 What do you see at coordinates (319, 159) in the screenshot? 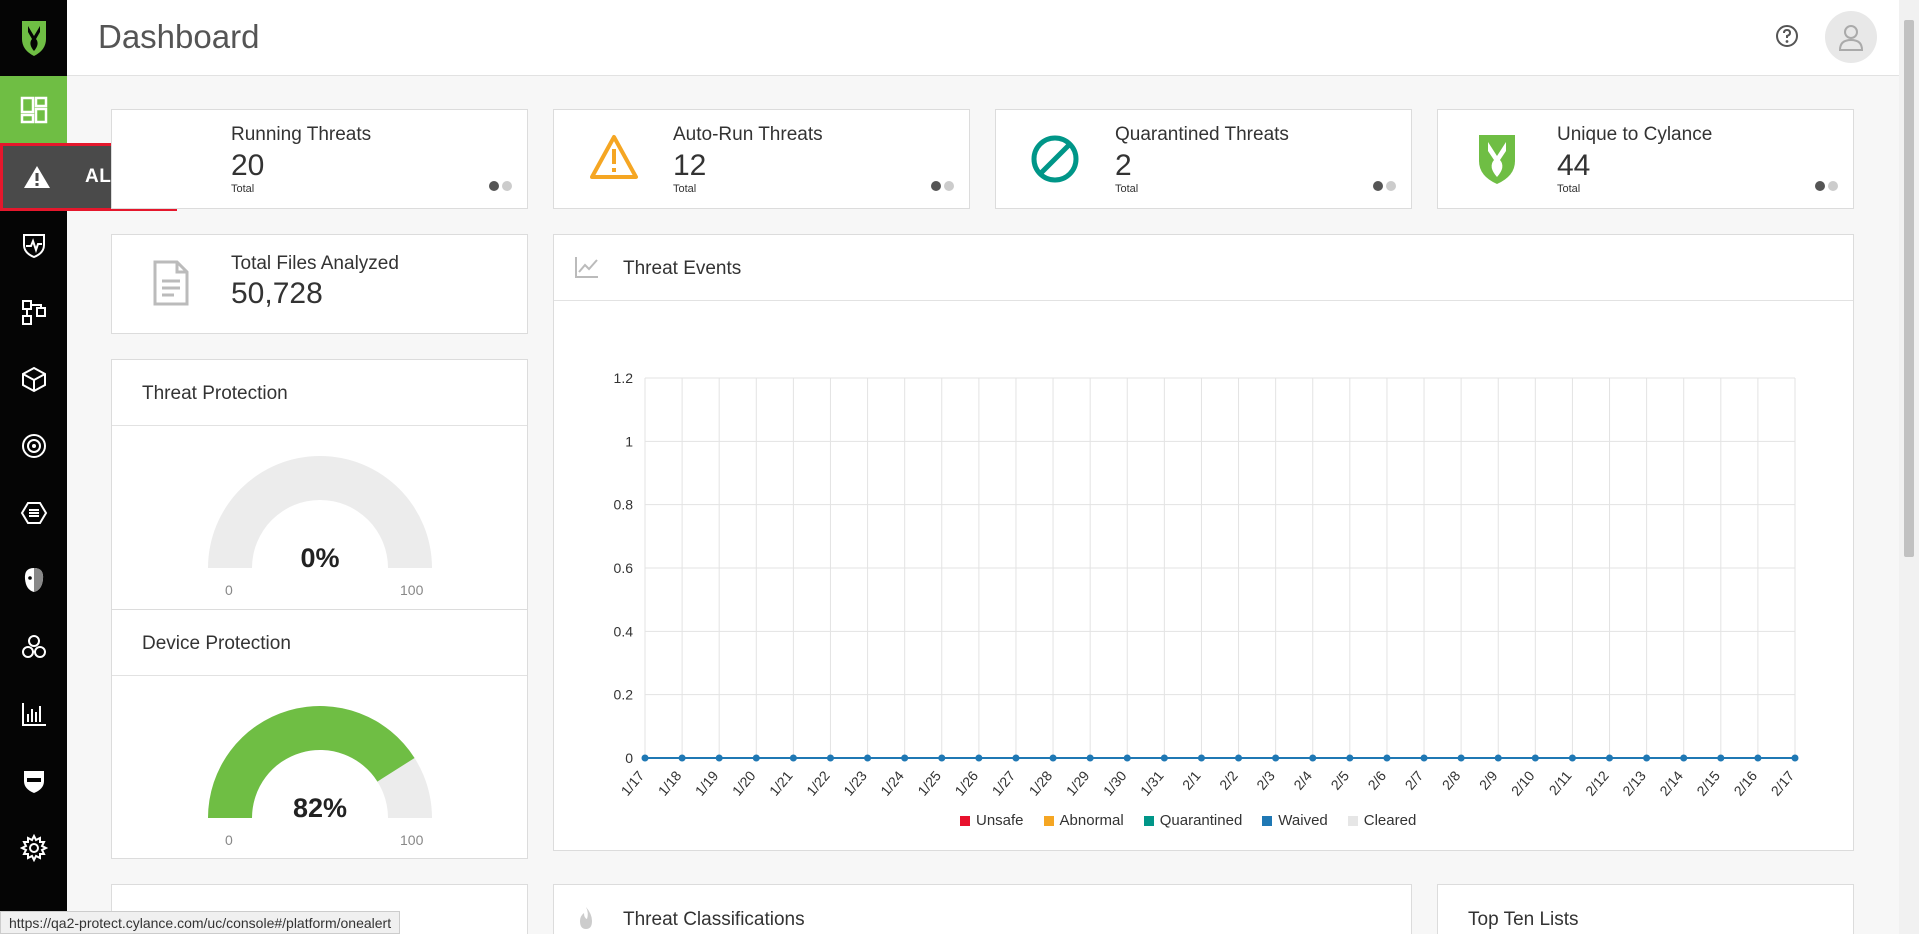
I see `stat-card-running-threats: Running Threats 20 Total` at bounding box center [319, 159].